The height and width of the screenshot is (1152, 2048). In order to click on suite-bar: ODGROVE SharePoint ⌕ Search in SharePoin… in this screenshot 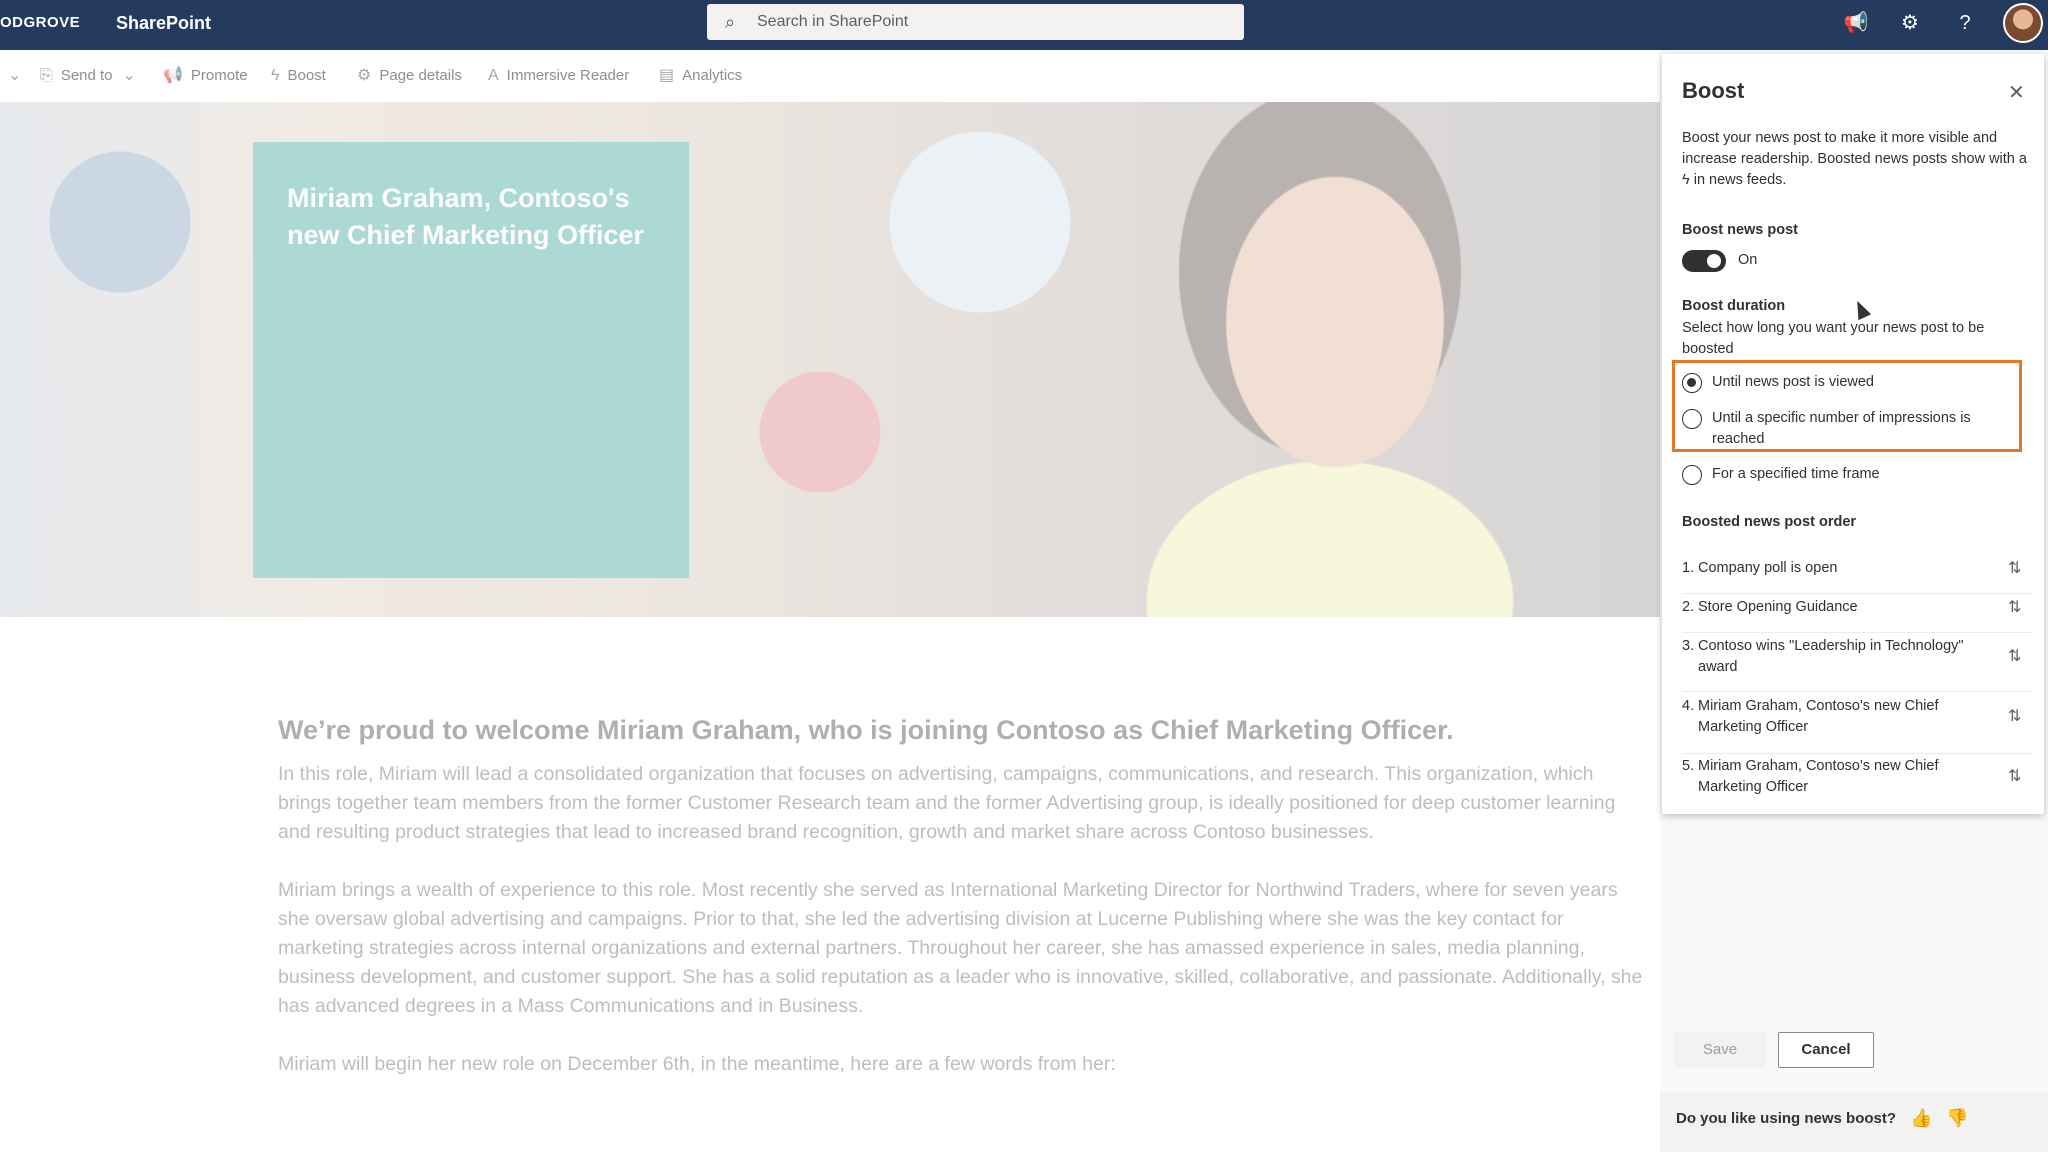, I will do `click(1024, 25)`.